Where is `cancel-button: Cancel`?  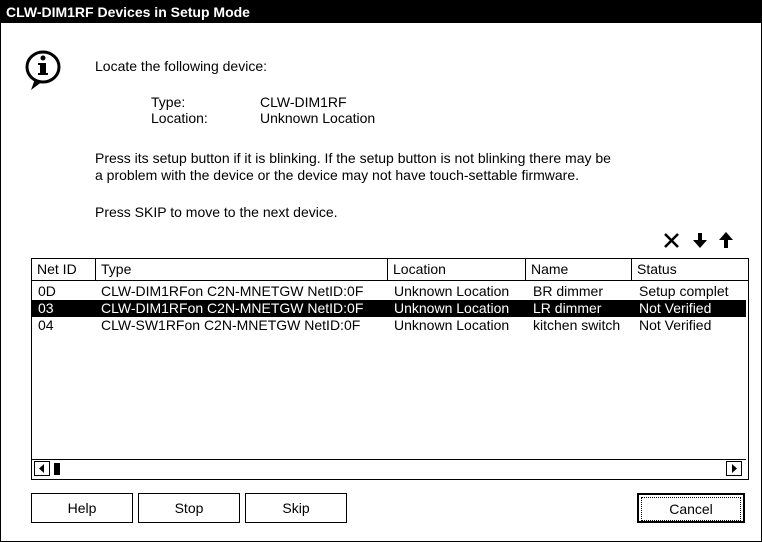
cancel-button: Cancel is located at coordinates (691, 508).